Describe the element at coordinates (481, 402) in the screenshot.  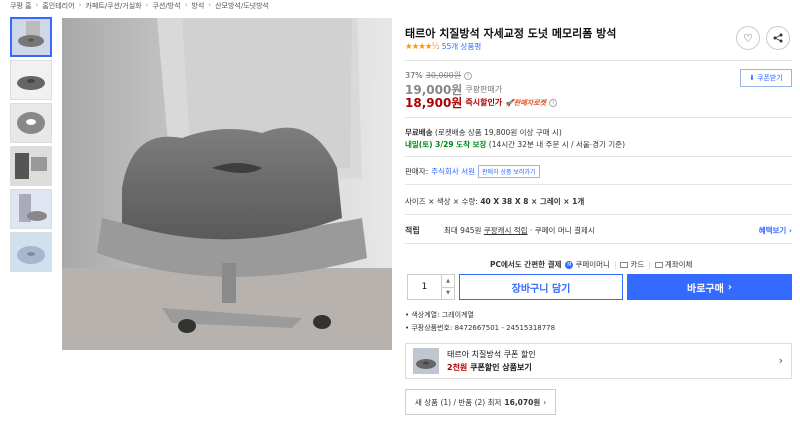
I see `new-used-offers-button: 새 상품 (1) / 반품 (2) 최저 16,070원 ›` at that location.